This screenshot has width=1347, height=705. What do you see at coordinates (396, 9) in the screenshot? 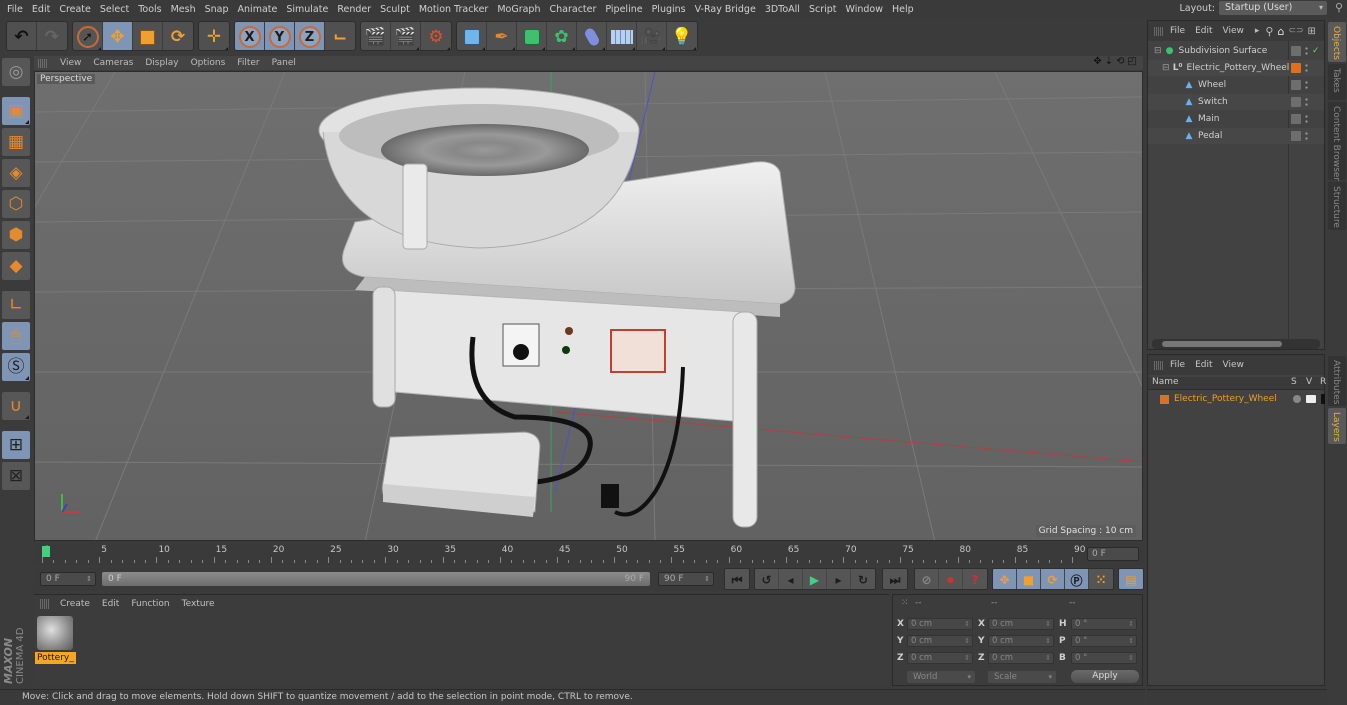
I see `menu-sculpt: Sculpt` at bounding box center [396, 9].